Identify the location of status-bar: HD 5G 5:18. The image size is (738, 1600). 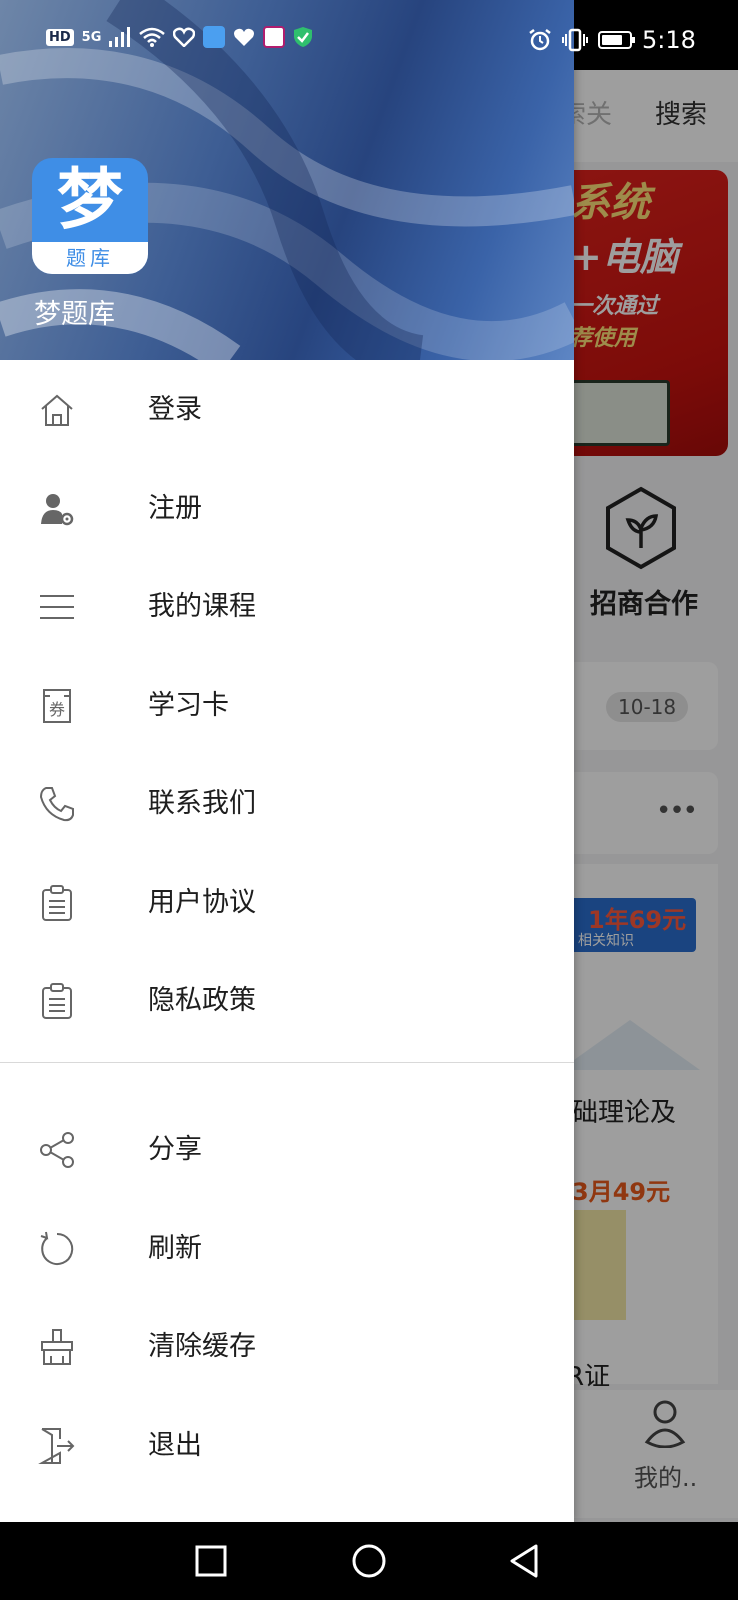
(369, 35).